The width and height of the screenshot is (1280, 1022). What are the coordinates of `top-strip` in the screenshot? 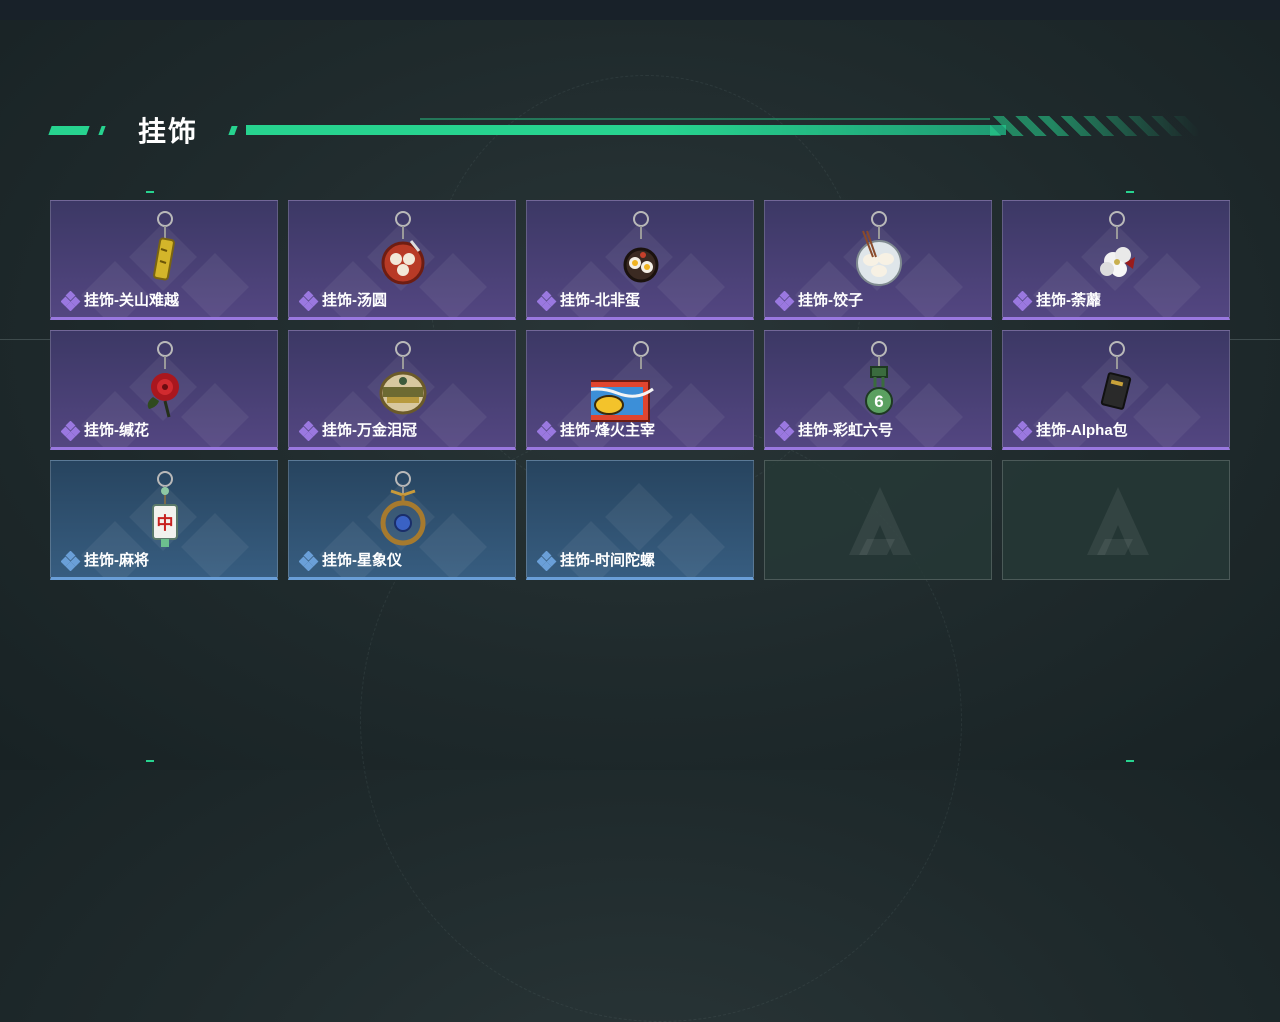 It's located at (640, 10).